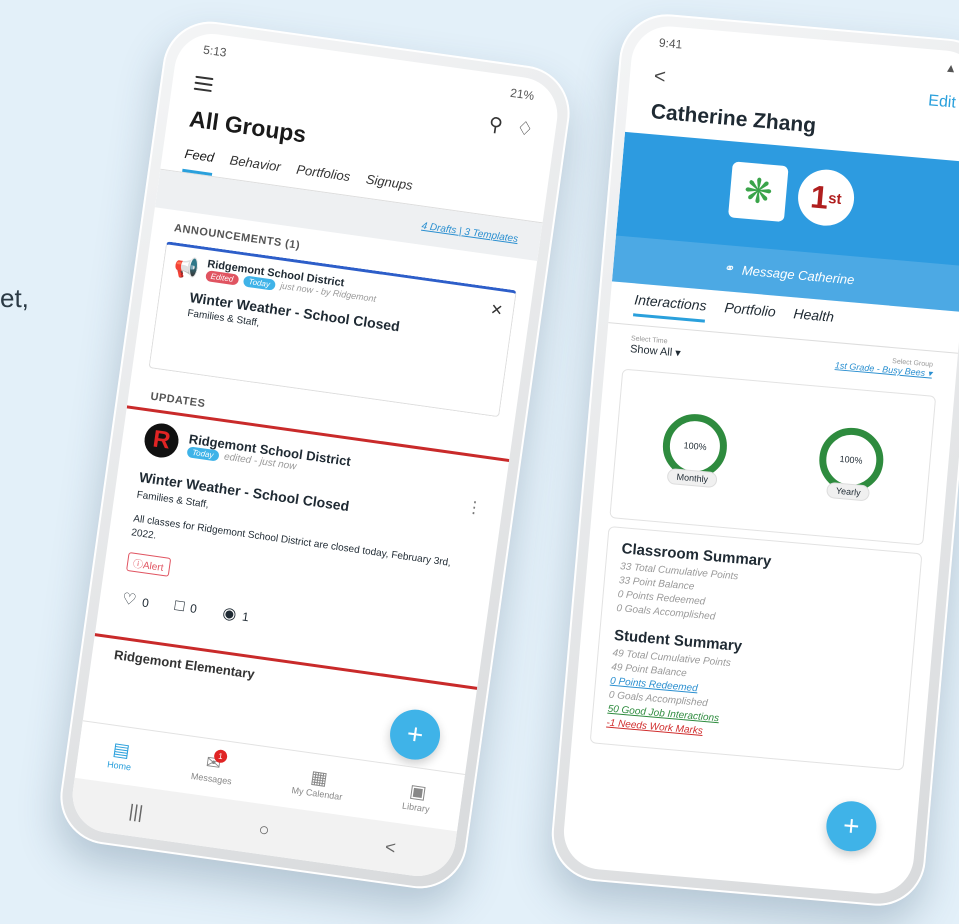  What do you see at coordinates (951, 68) in the screenshot?
I see `signal-icon: ▲` at bounding box center [951, 68].